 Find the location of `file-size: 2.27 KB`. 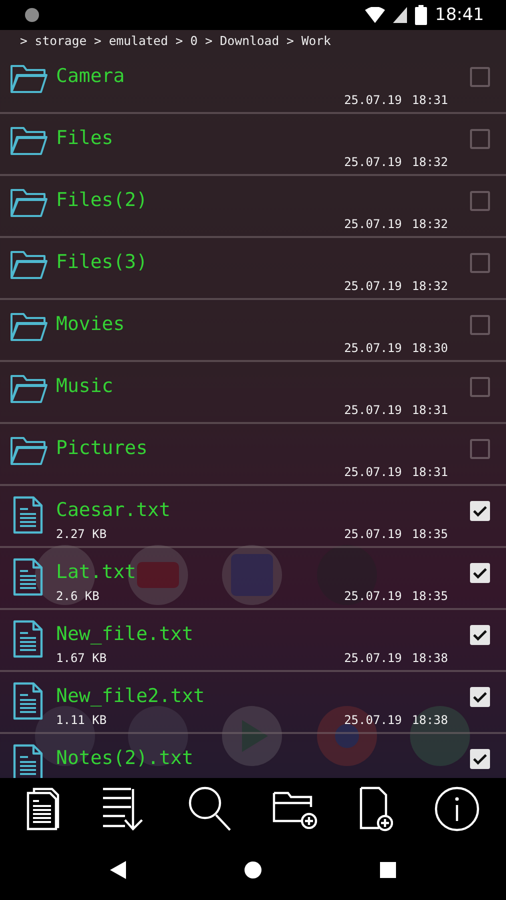

file-size: 2.27 KB is located at coordinates (81, 534).